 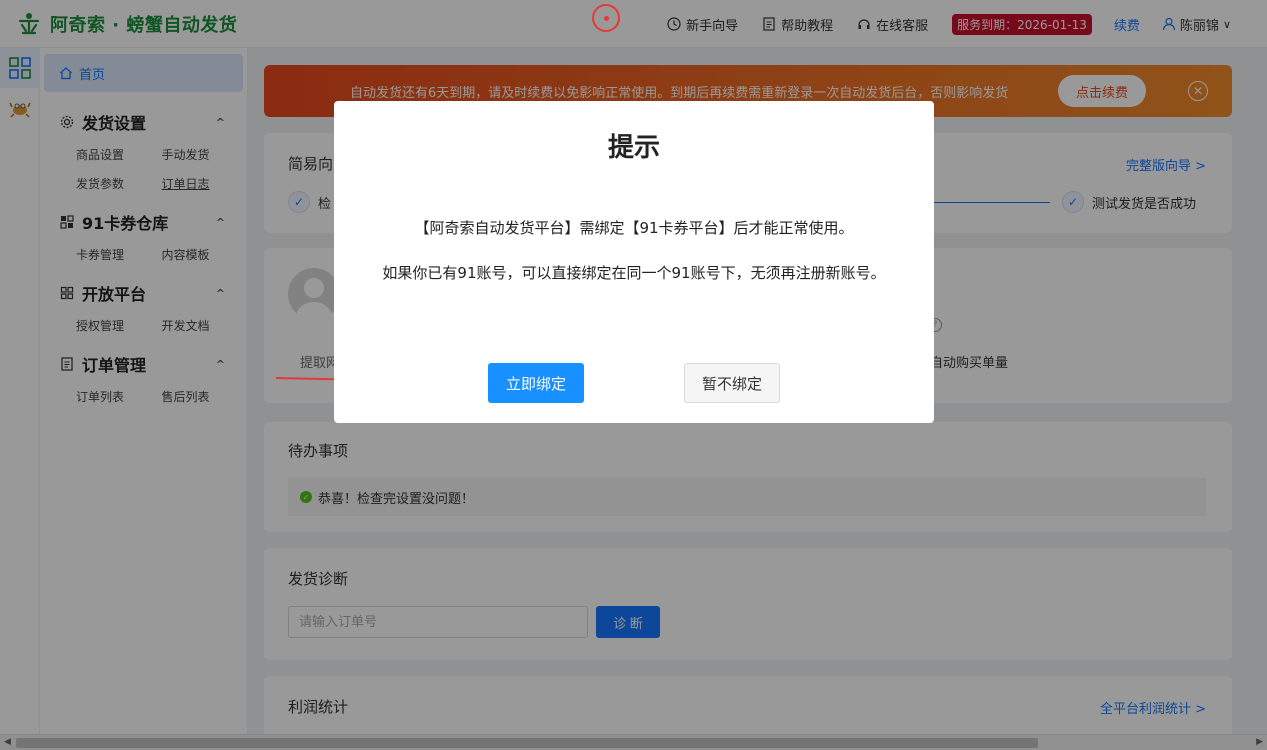 What do you see at coordinates (606, 18) in the screenshot?
I see `annotation-circle` at bounding box center [606, 18].